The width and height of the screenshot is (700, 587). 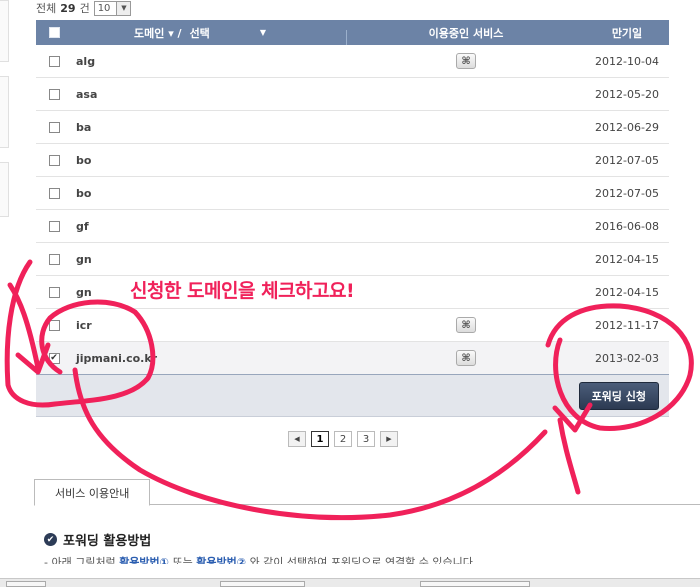 What do you see at coordinates (352, 396) in the screenshot?
I see `action-bar: 포워딩 신청` at bounding box center [352, 396].